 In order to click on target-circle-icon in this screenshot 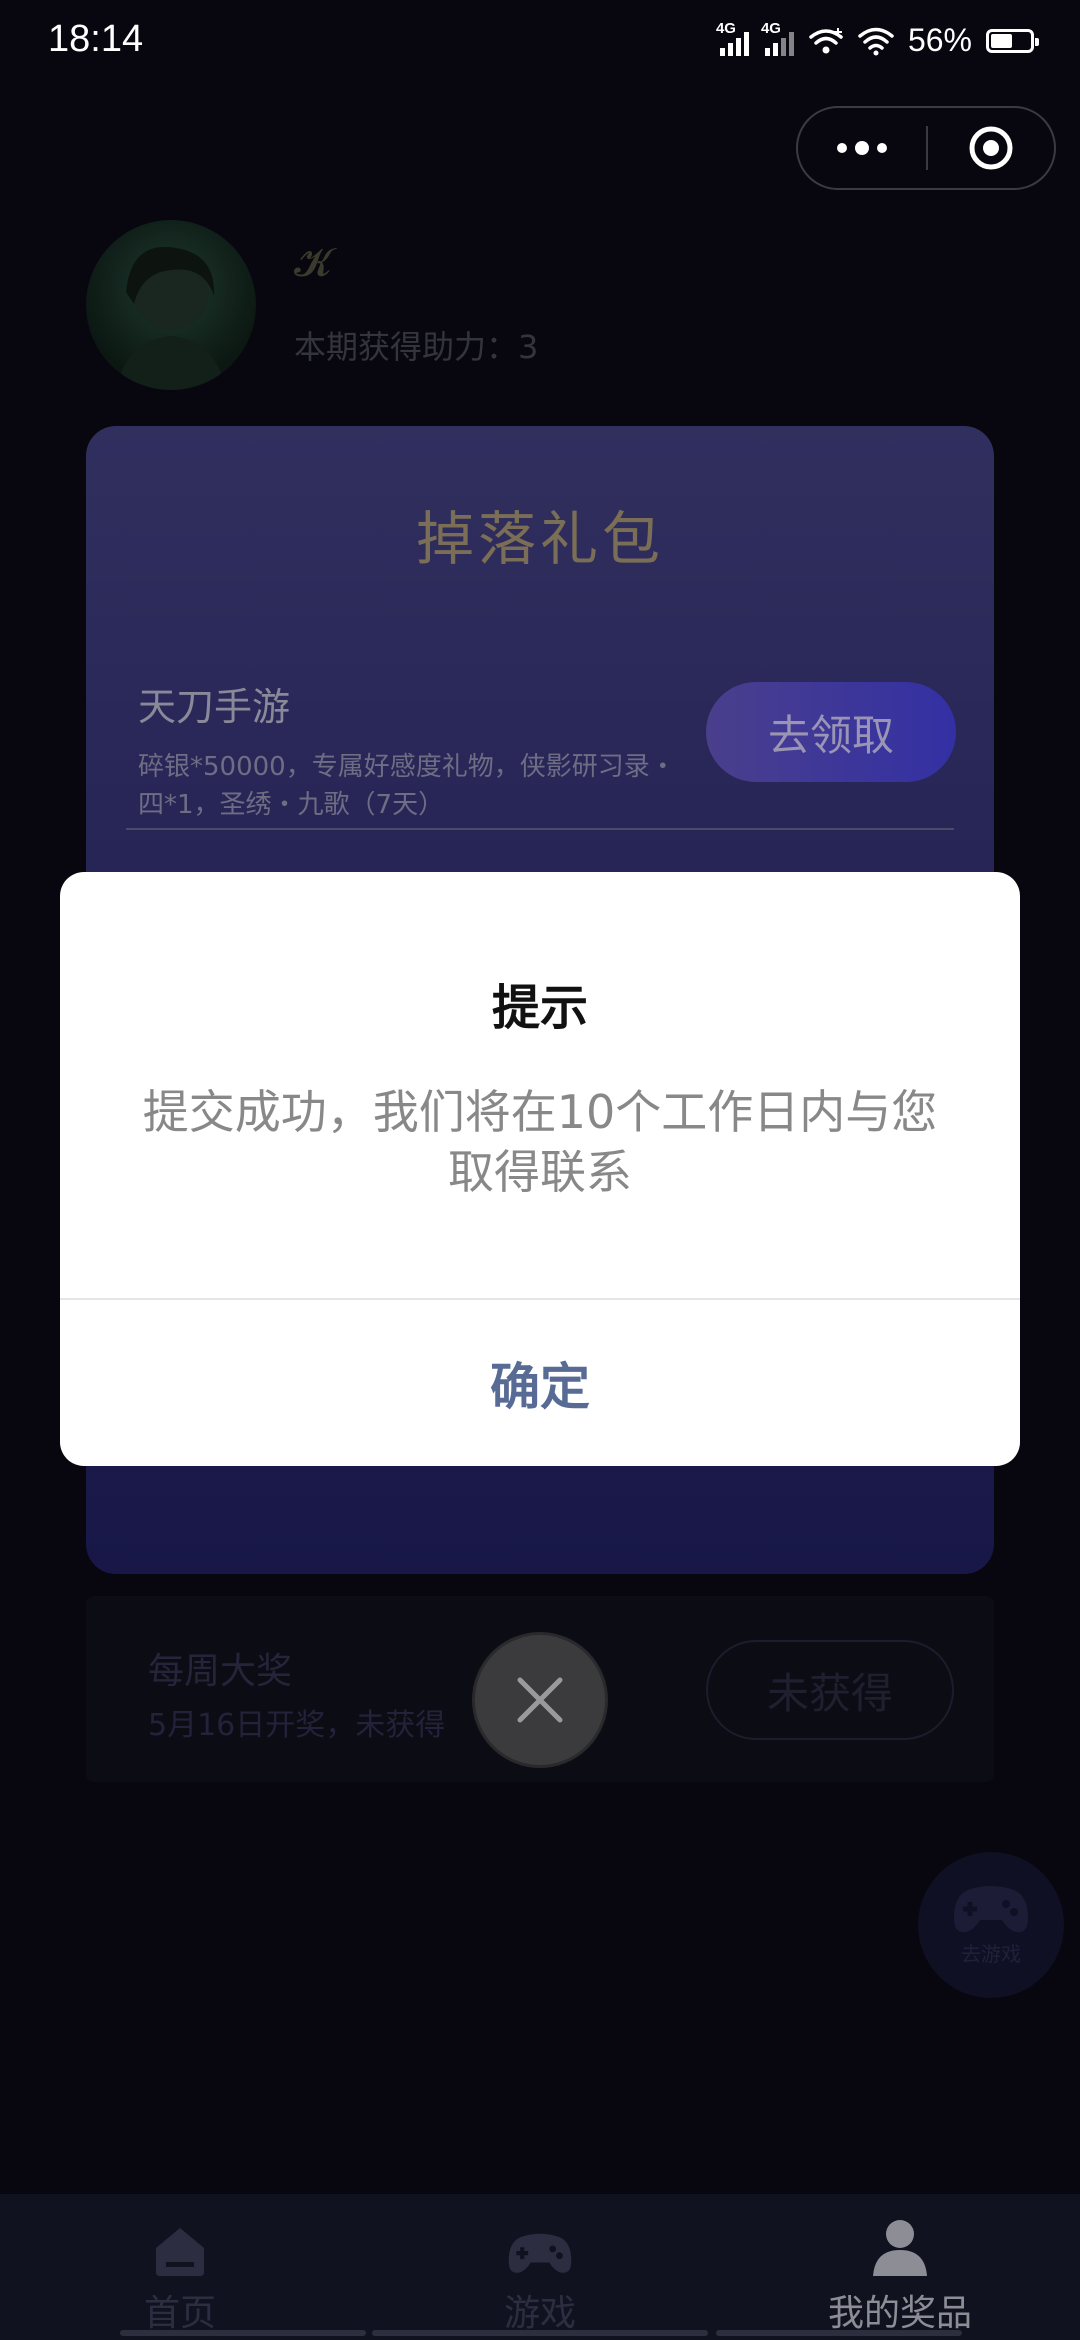, I will do `click(991, 148)`.